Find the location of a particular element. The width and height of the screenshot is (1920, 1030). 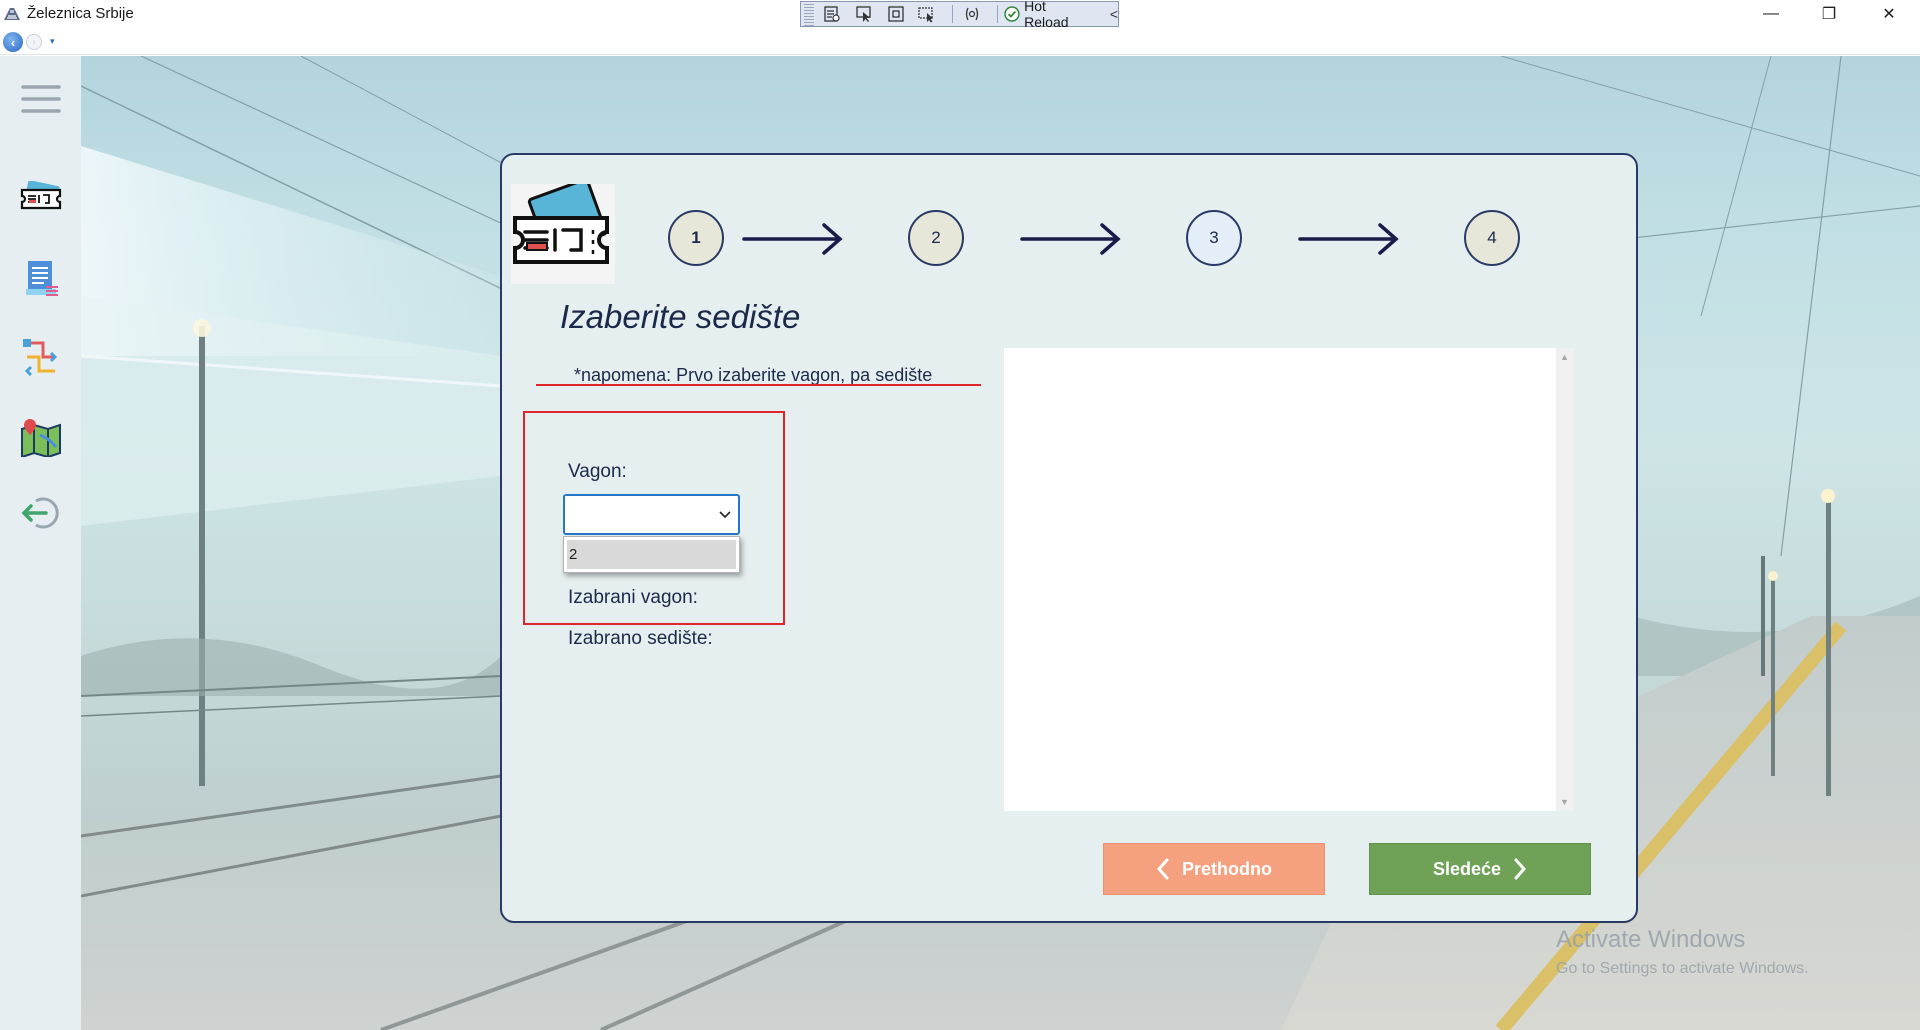

ticket-icon is located at coordinates (41, 199).